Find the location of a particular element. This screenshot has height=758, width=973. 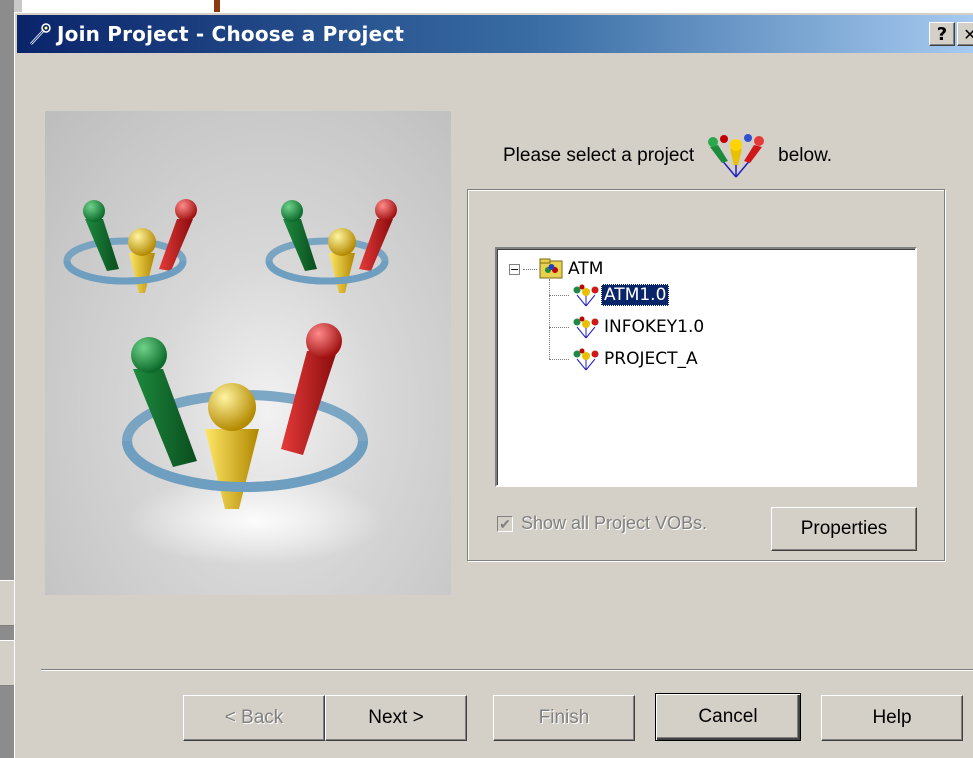

tree-item-label: PROJECT_A is located at coordinates (651, 359).